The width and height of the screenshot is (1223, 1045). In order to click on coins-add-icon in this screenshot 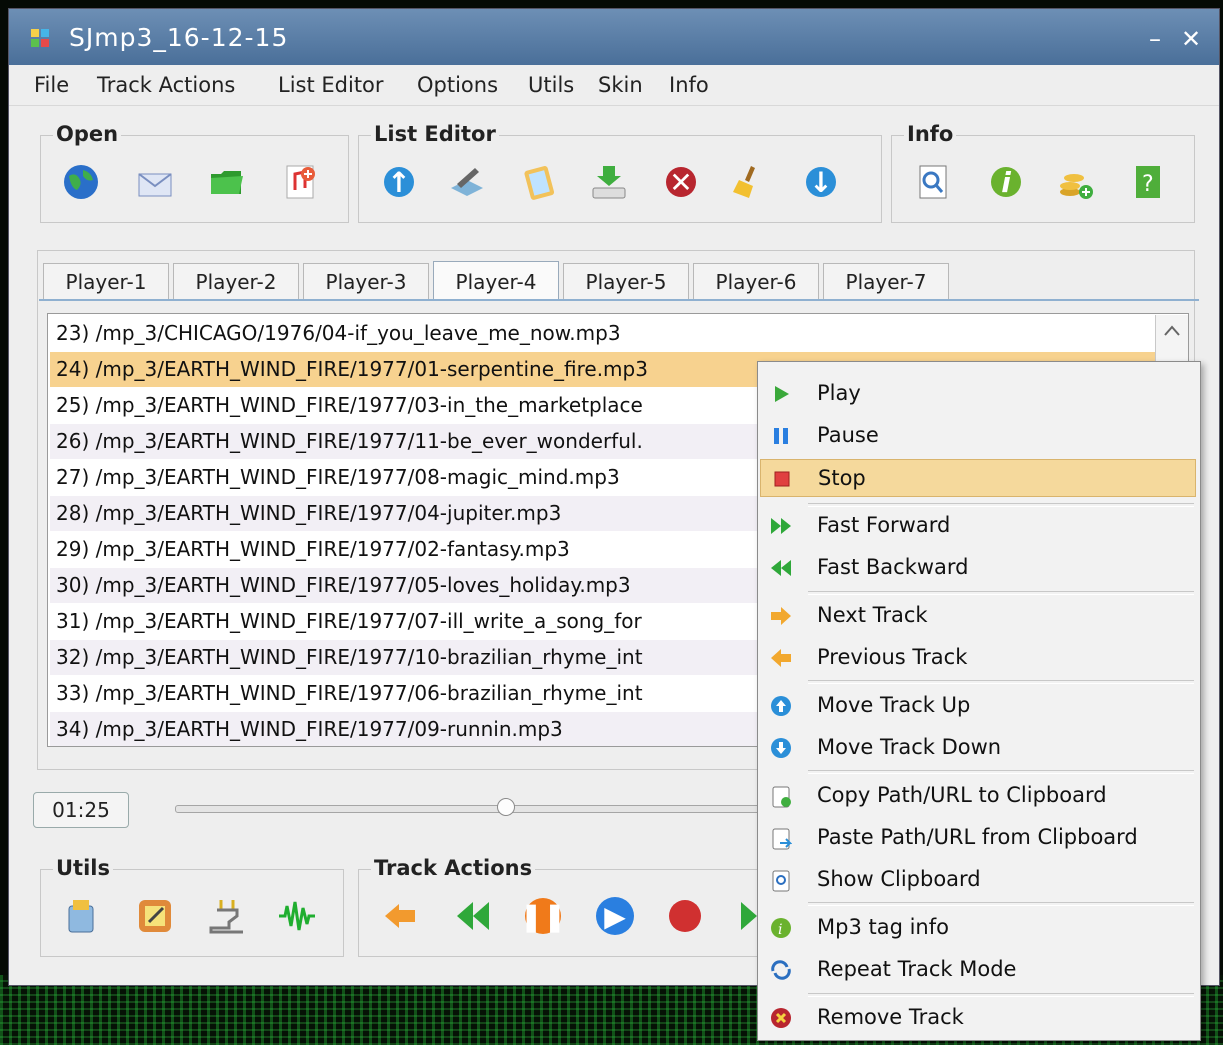, I will do `click(1076, 182)`.